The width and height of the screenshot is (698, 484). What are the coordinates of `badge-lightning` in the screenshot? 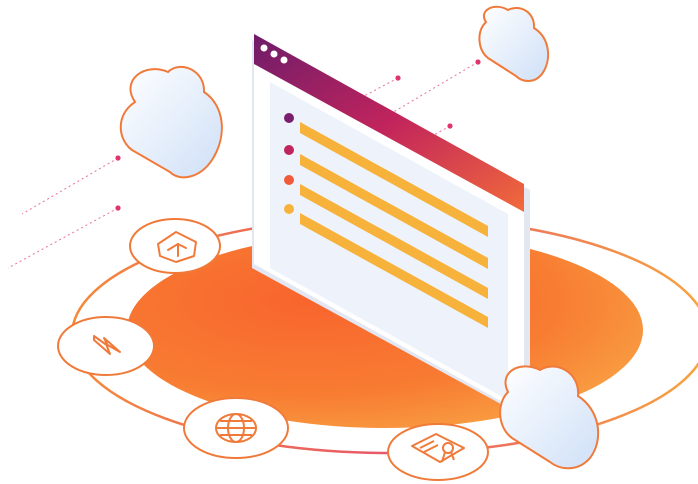 It's located at (106, 346).